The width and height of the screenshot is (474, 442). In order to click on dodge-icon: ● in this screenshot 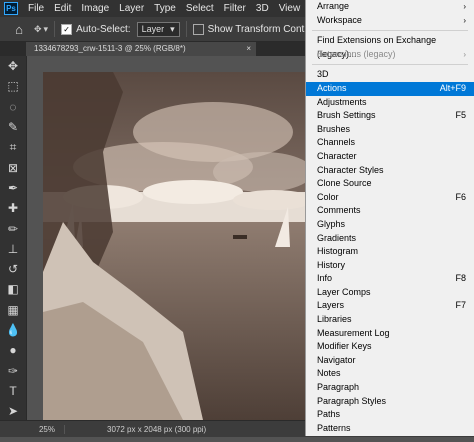, I will do `click(13, 350)`.